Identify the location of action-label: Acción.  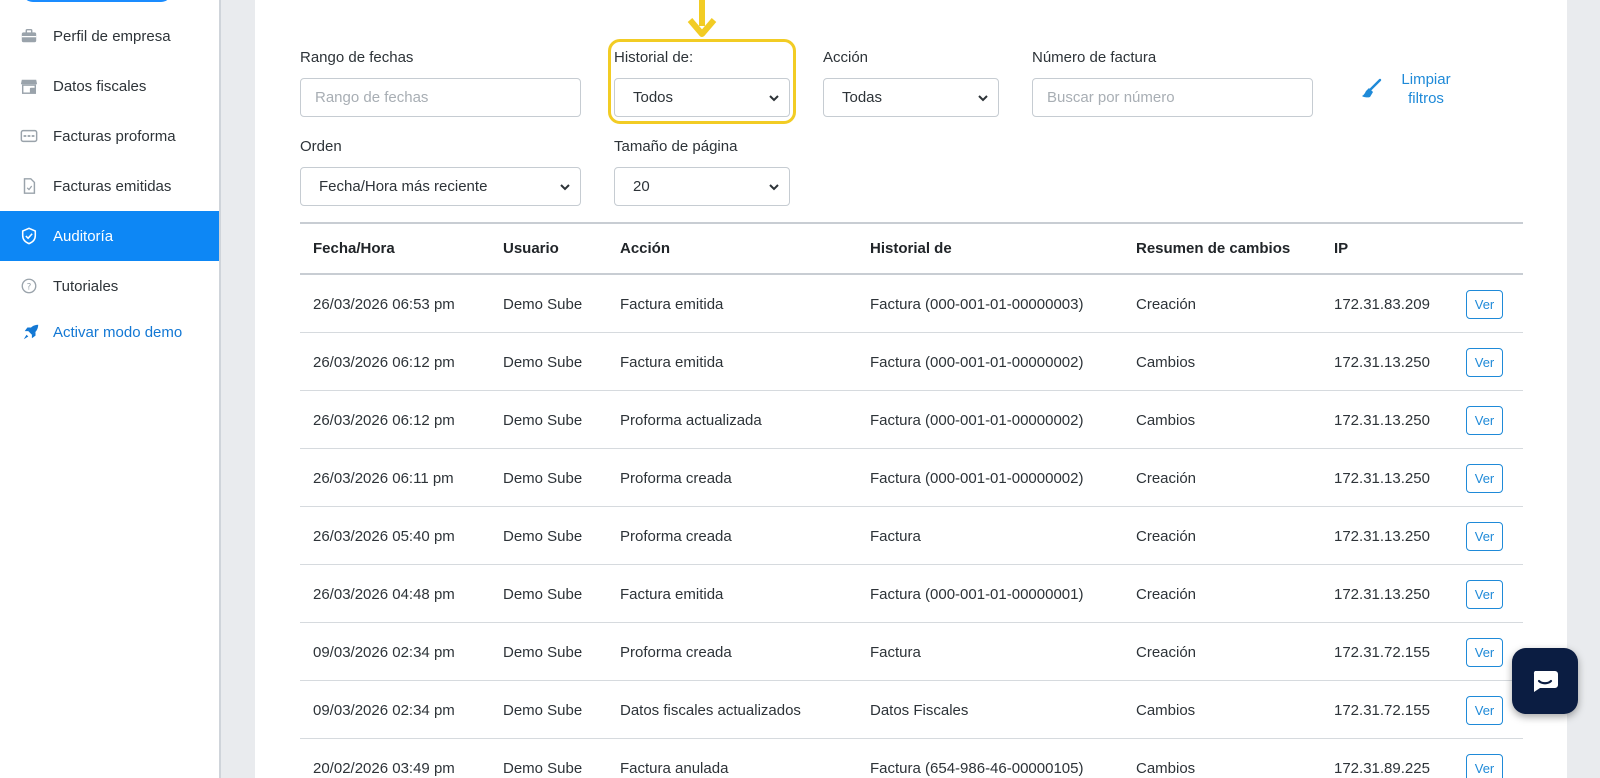
(846, 57).